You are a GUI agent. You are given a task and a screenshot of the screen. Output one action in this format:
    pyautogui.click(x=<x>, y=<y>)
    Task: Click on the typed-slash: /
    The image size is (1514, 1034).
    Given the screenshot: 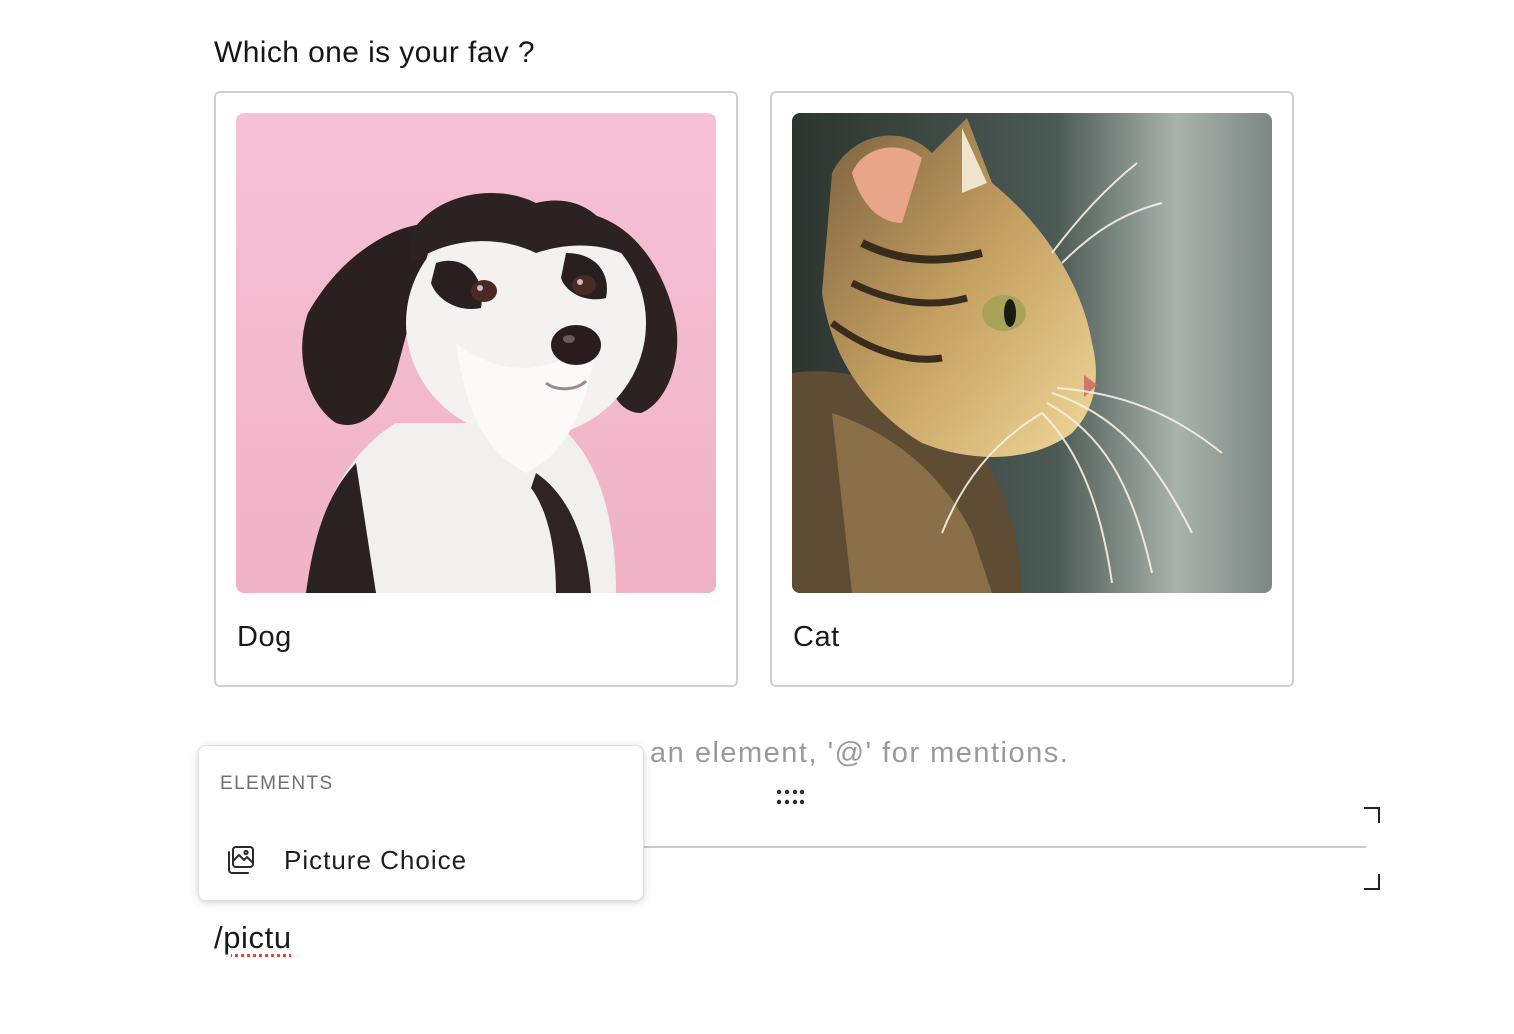 What is the action you would take?
    pyautogui.click(x=219, y=937)
    